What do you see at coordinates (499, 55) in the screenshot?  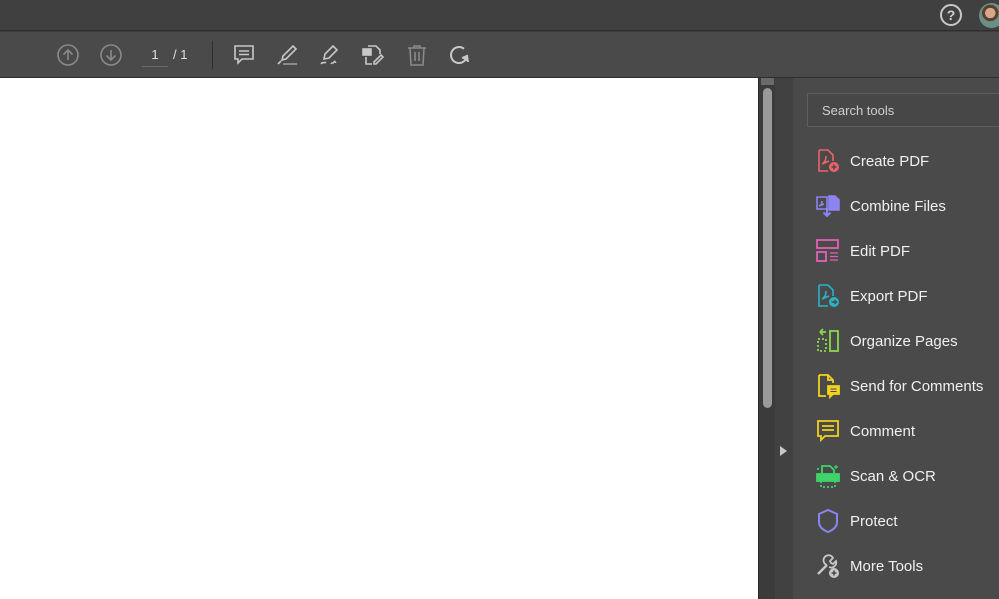 I see `toolbar: 1 / 1` at bounding box center [499, 55].